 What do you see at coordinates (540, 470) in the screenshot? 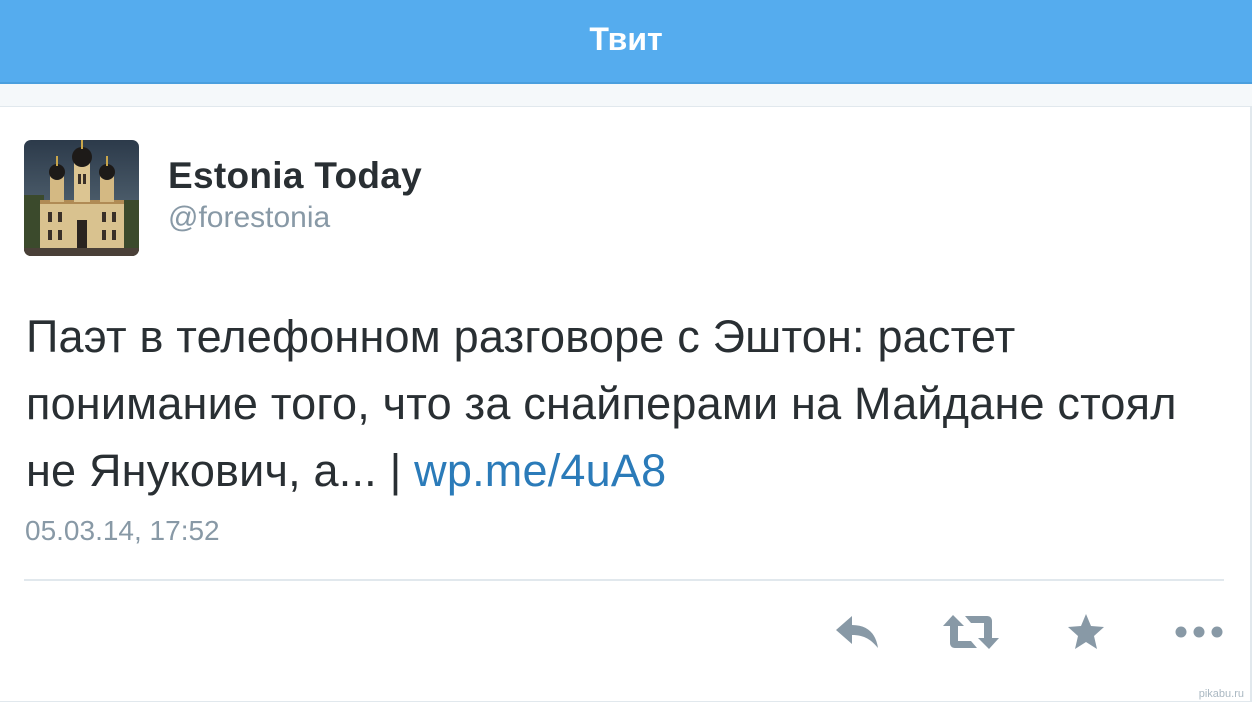
I see `tweet-link: wp.me/4uA8` at bounding box center [540, 470].